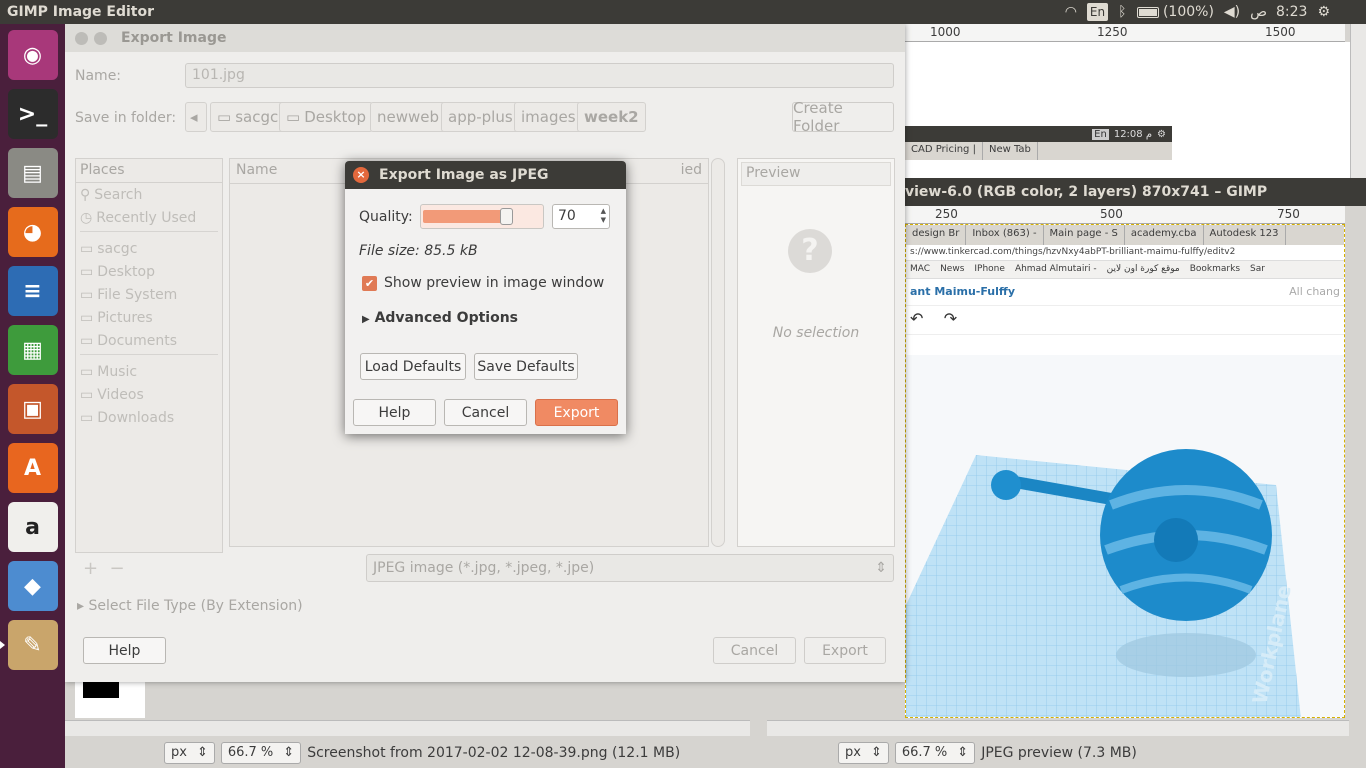 This screenshot has width=1366, height=768. Describe the element at coordinates (881, 568) in the screenshot. I see `updown-icon: ⇕` at that location.